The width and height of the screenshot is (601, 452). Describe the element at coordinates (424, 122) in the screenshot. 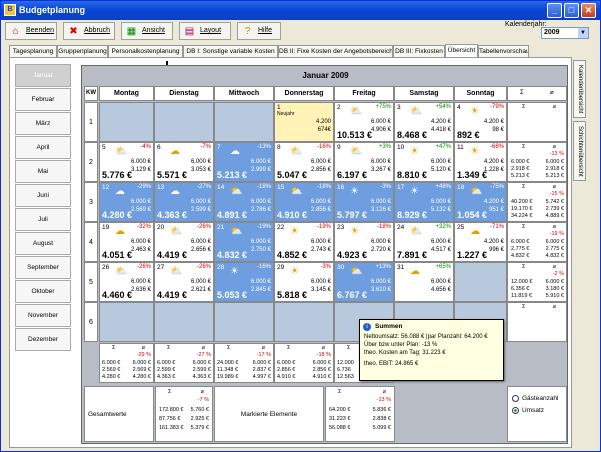

I see `day-cell: 3 ⛅ +54% 4.200 € 4.418 €8.468 €` at that location.